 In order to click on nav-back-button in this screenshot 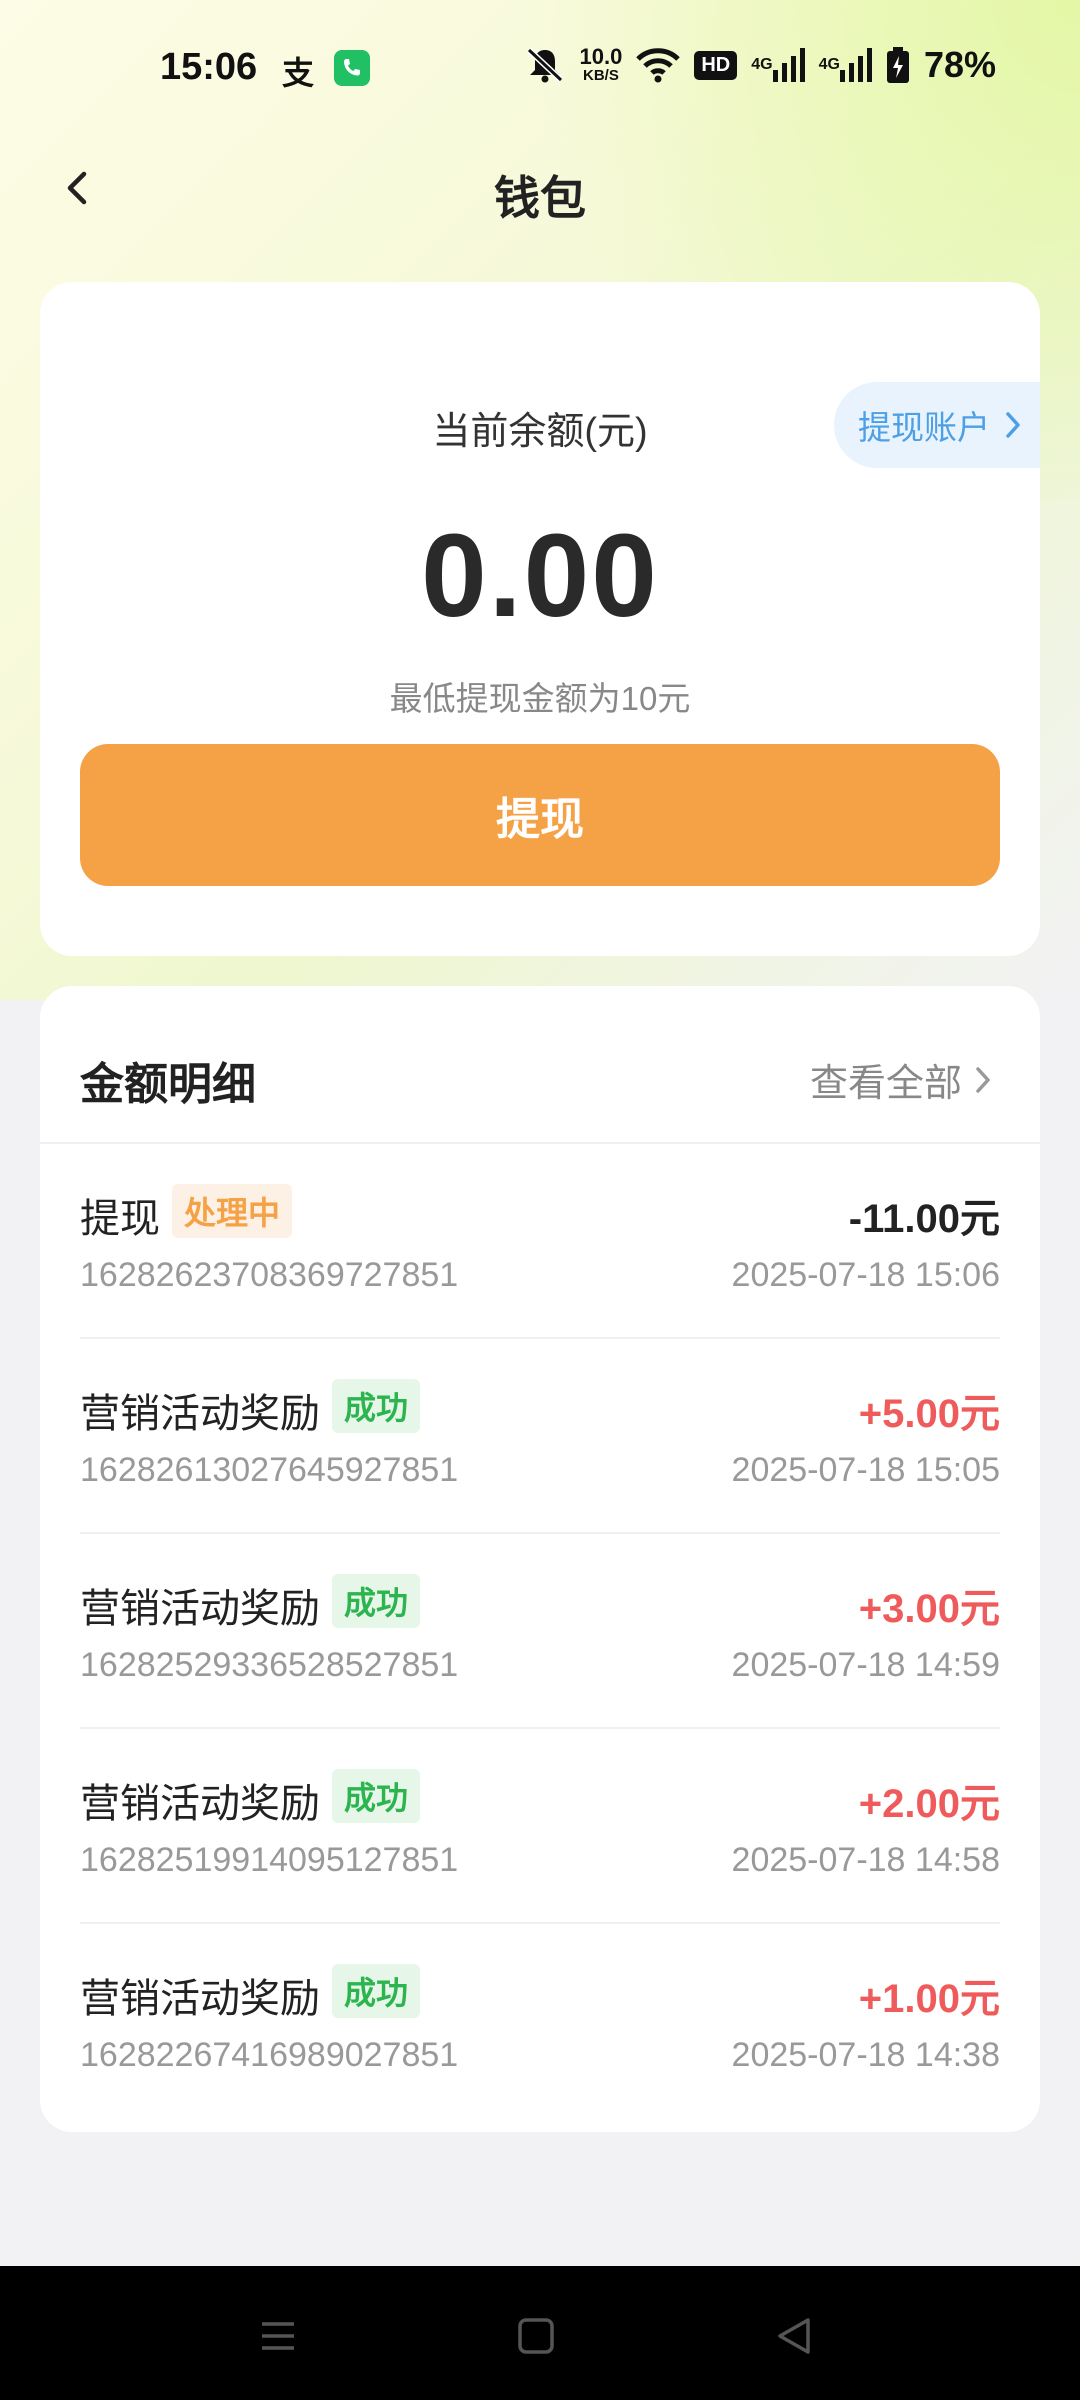, I will do `click(794, 2336)`.